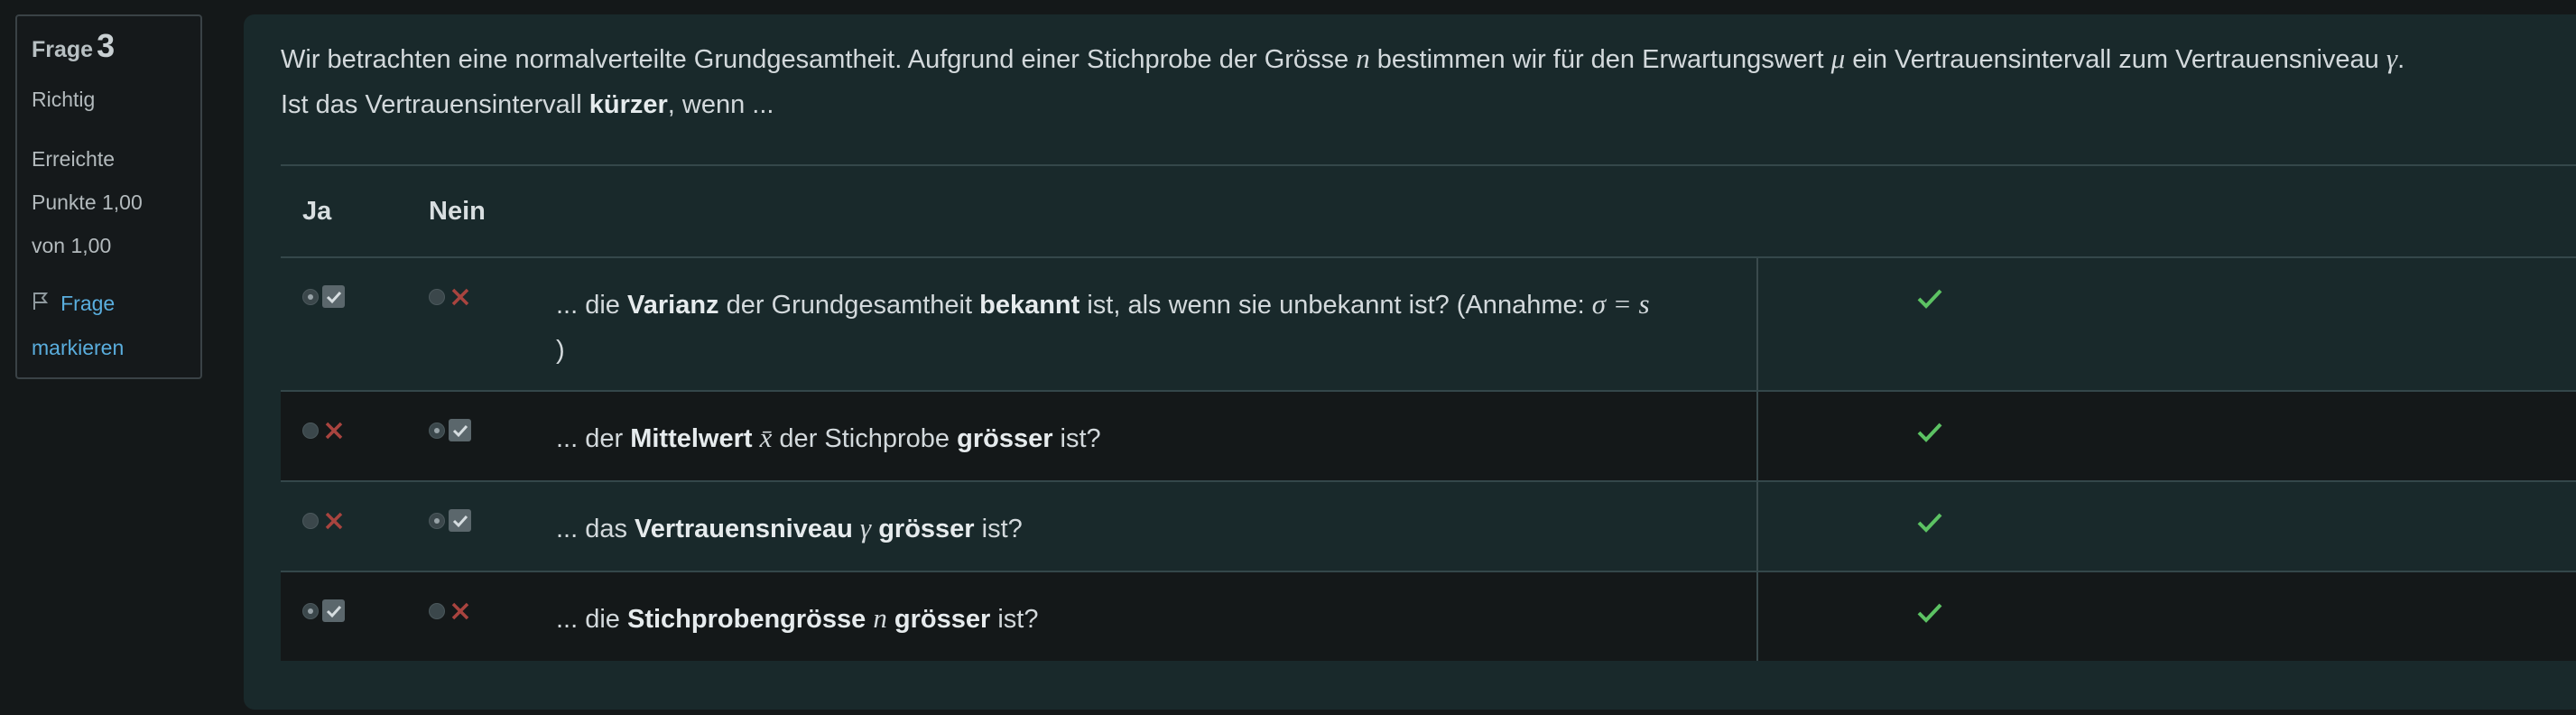 Image resolution: width=2576 pixels, height=715 pixels. What do you see at coordinates (109, 348) in the screenshot?
I see `flag-label-2: markieren` at bounding box center [109, 348].